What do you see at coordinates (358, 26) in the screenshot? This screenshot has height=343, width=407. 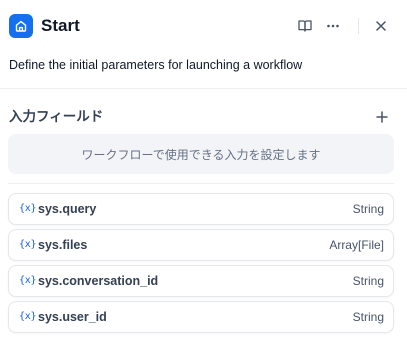 I see `header-divider` at bounding box center [358, 26].